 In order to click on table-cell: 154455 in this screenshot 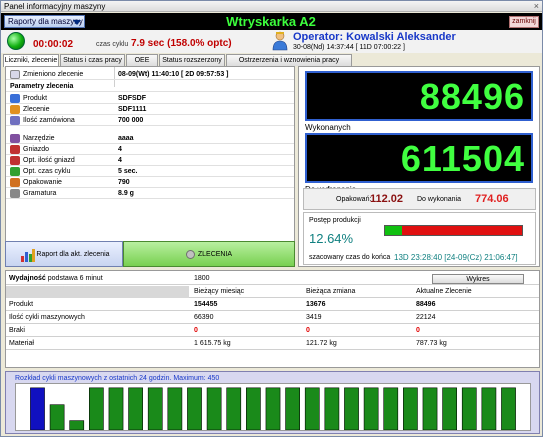, I will do `click(206, 304)`.